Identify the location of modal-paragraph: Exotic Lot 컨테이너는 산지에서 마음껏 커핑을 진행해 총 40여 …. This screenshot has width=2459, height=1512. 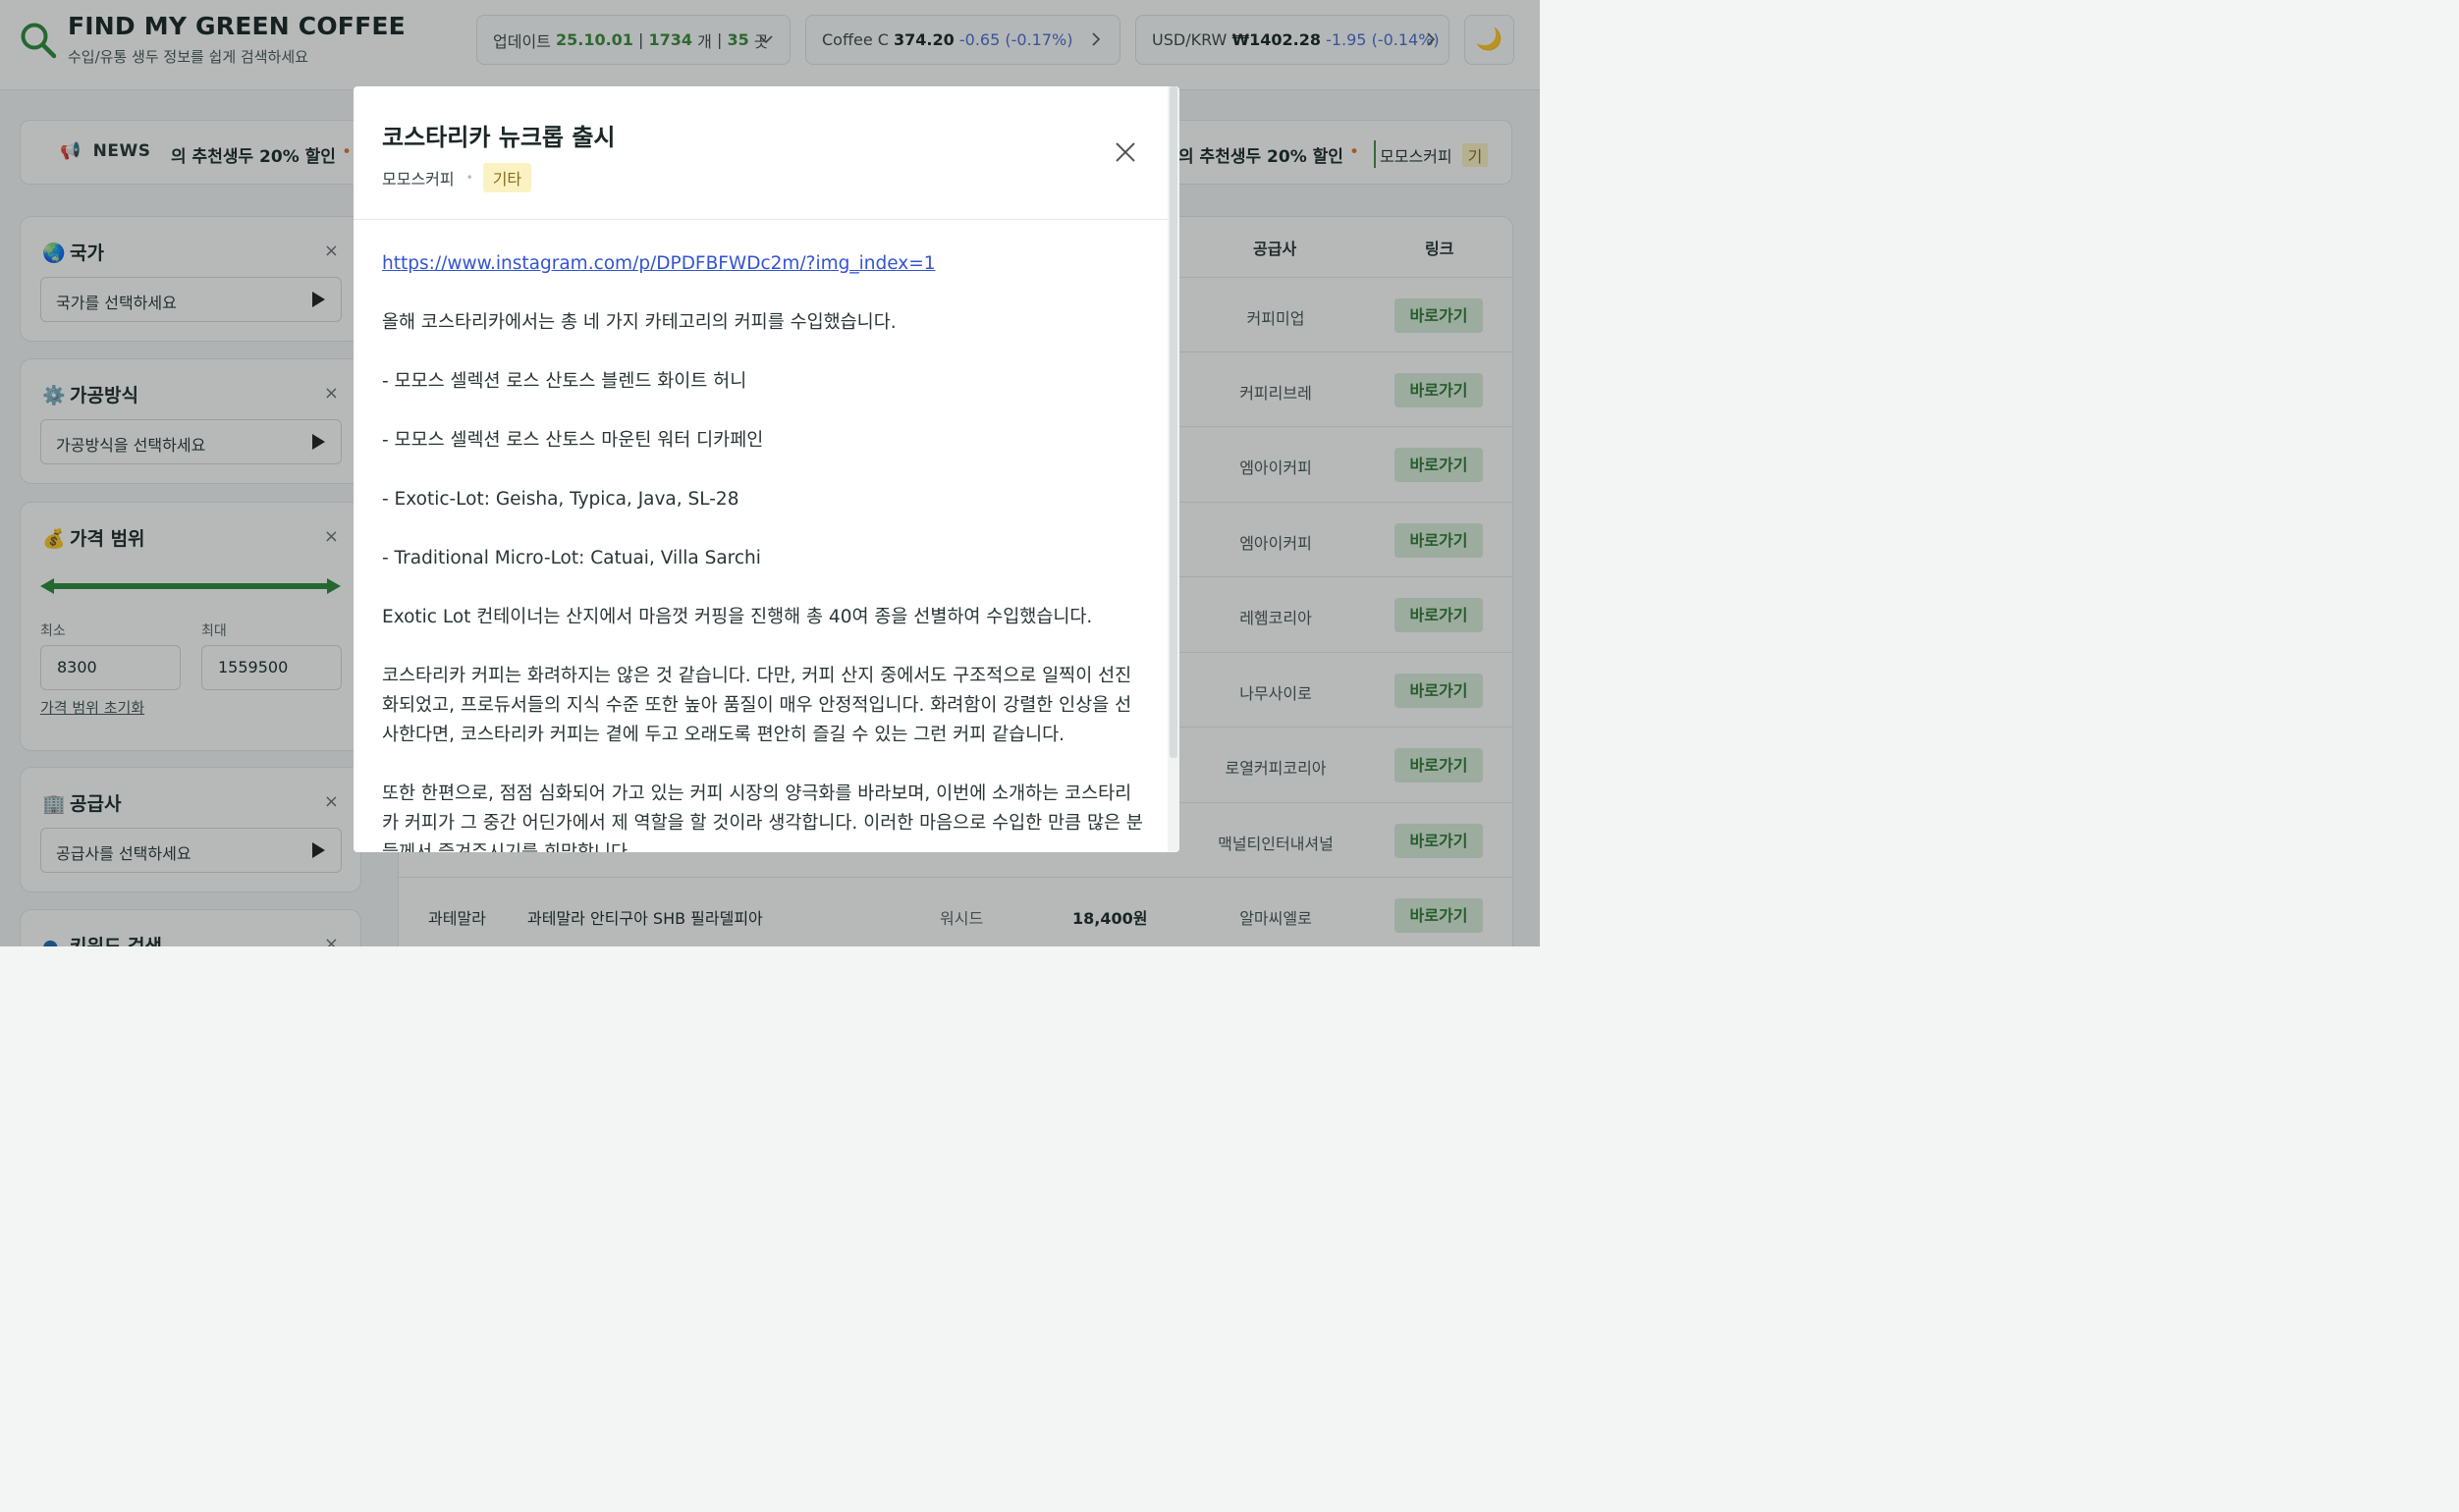
(737, 617).